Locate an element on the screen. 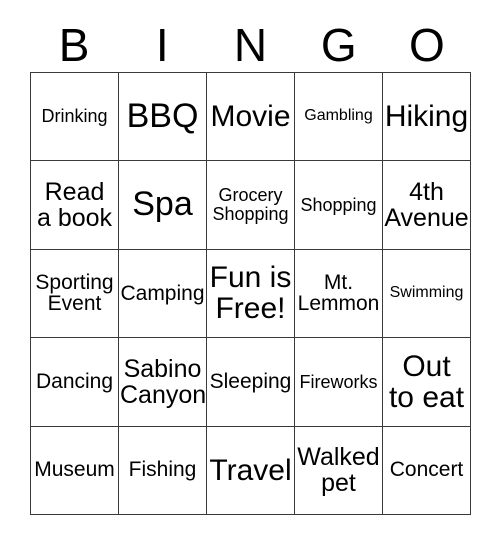  bingo-cell-label: Walked pet is located at coordinates (338, 470).